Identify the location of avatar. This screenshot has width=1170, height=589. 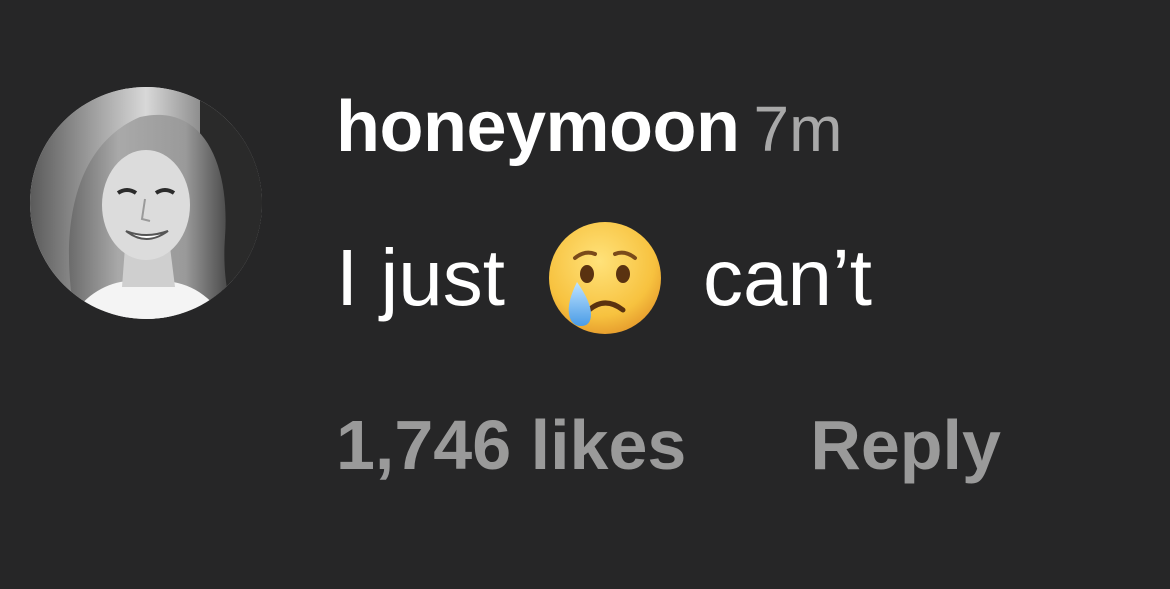
(146, 203).